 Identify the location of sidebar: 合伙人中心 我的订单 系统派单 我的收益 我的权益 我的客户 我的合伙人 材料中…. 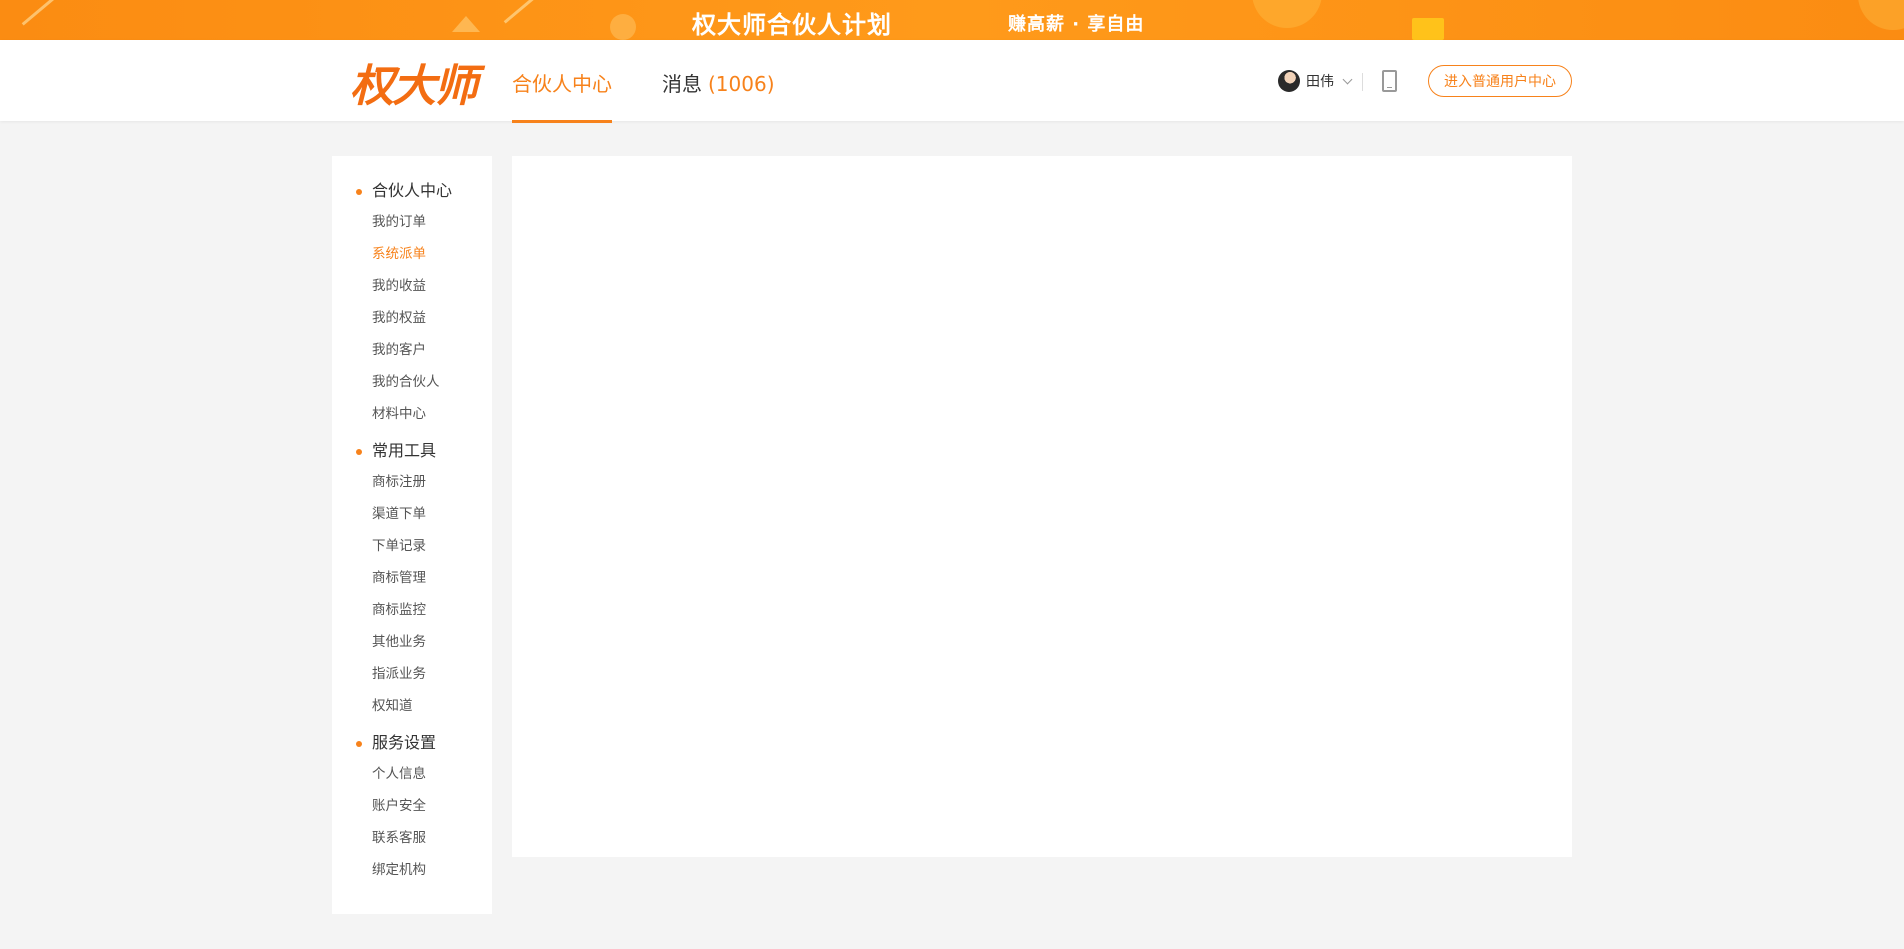
(412, 535).